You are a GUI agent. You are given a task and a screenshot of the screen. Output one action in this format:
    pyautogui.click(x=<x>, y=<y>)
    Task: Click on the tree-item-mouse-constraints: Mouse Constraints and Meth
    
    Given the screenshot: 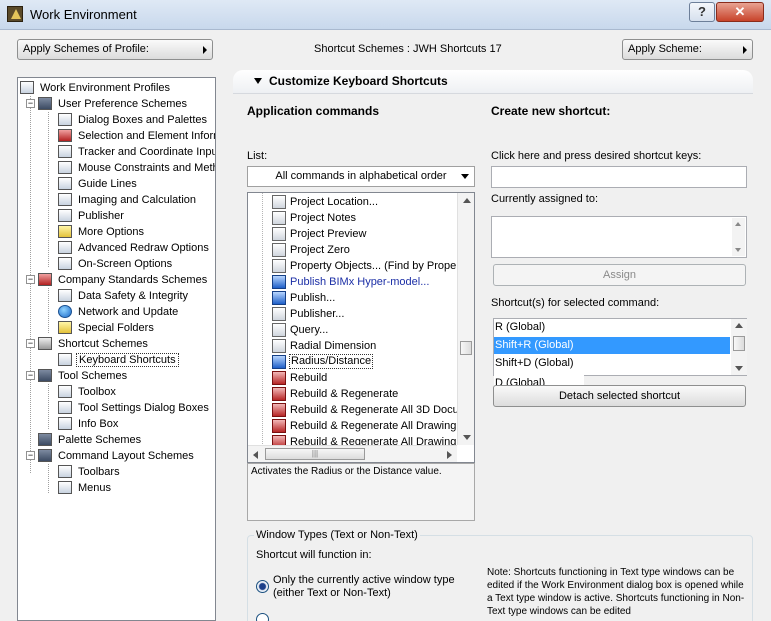 What is the action you would take?
    pyautogui.click(x=136, y=168)
    